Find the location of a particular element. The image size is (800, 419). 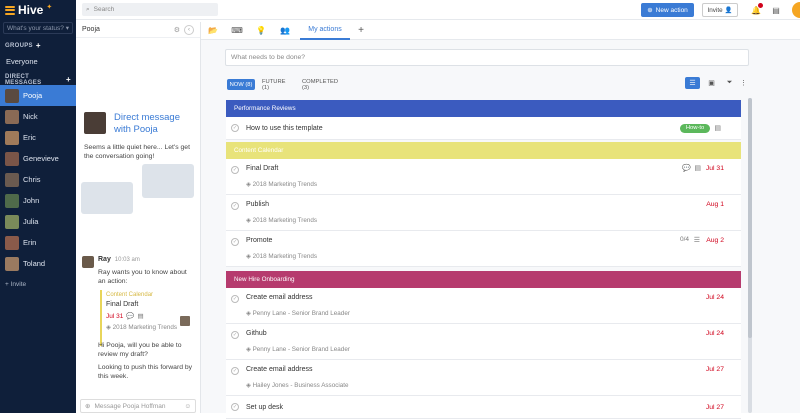

add-group-icon: + is located at coordinates (38, 45).